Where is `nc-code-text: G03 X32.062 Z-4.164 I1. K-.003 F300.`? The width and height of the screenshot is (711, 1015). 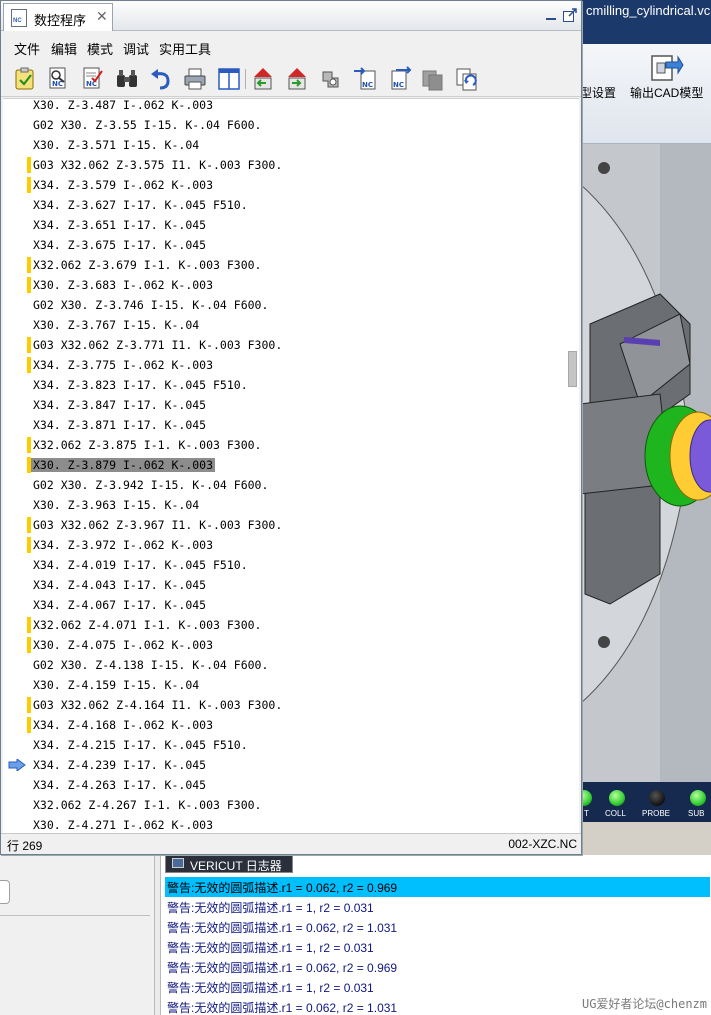
nc-code-text: G03 X32.062 Z-4.164 I1. K-.003 F300. is located at coordinates (158, 705).